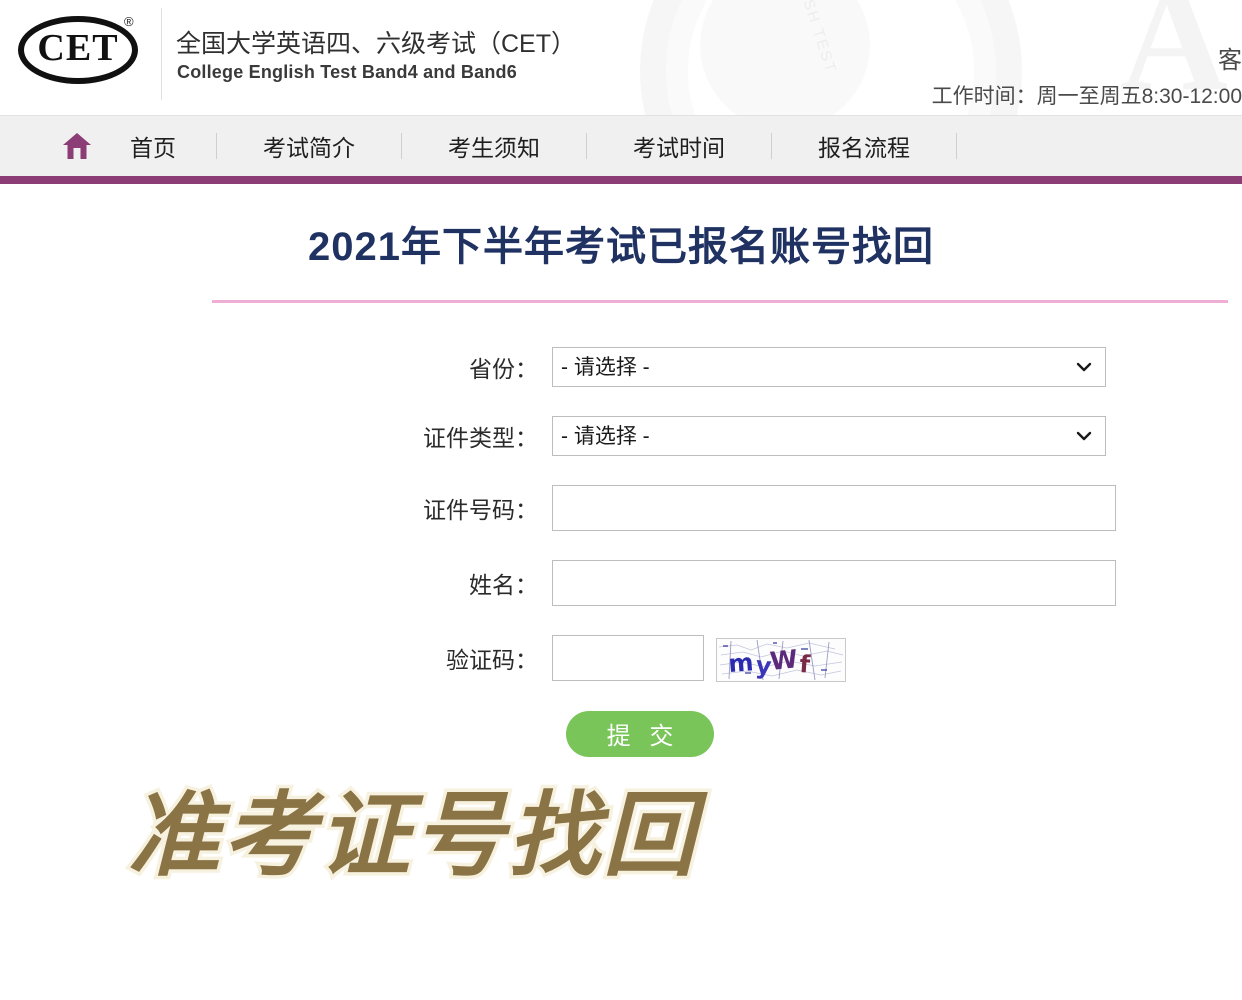 Image resolution: width=1242 pixels, height=1000 pixels. Describe the element at coordinates (77, 146) in the screenshot. I see `home-icon` at that location.